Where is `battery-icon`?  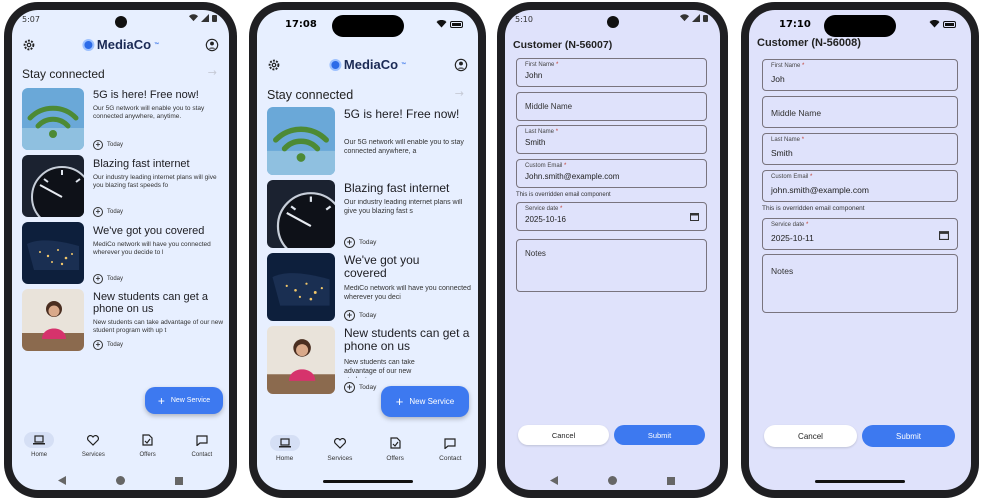
battery-icon is located at coordinates (456, 24).